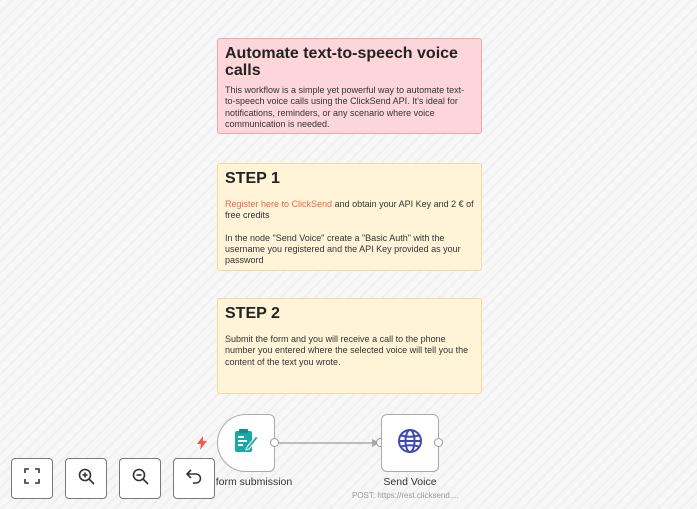  I want to click on undo-icon, so click(193, 478).